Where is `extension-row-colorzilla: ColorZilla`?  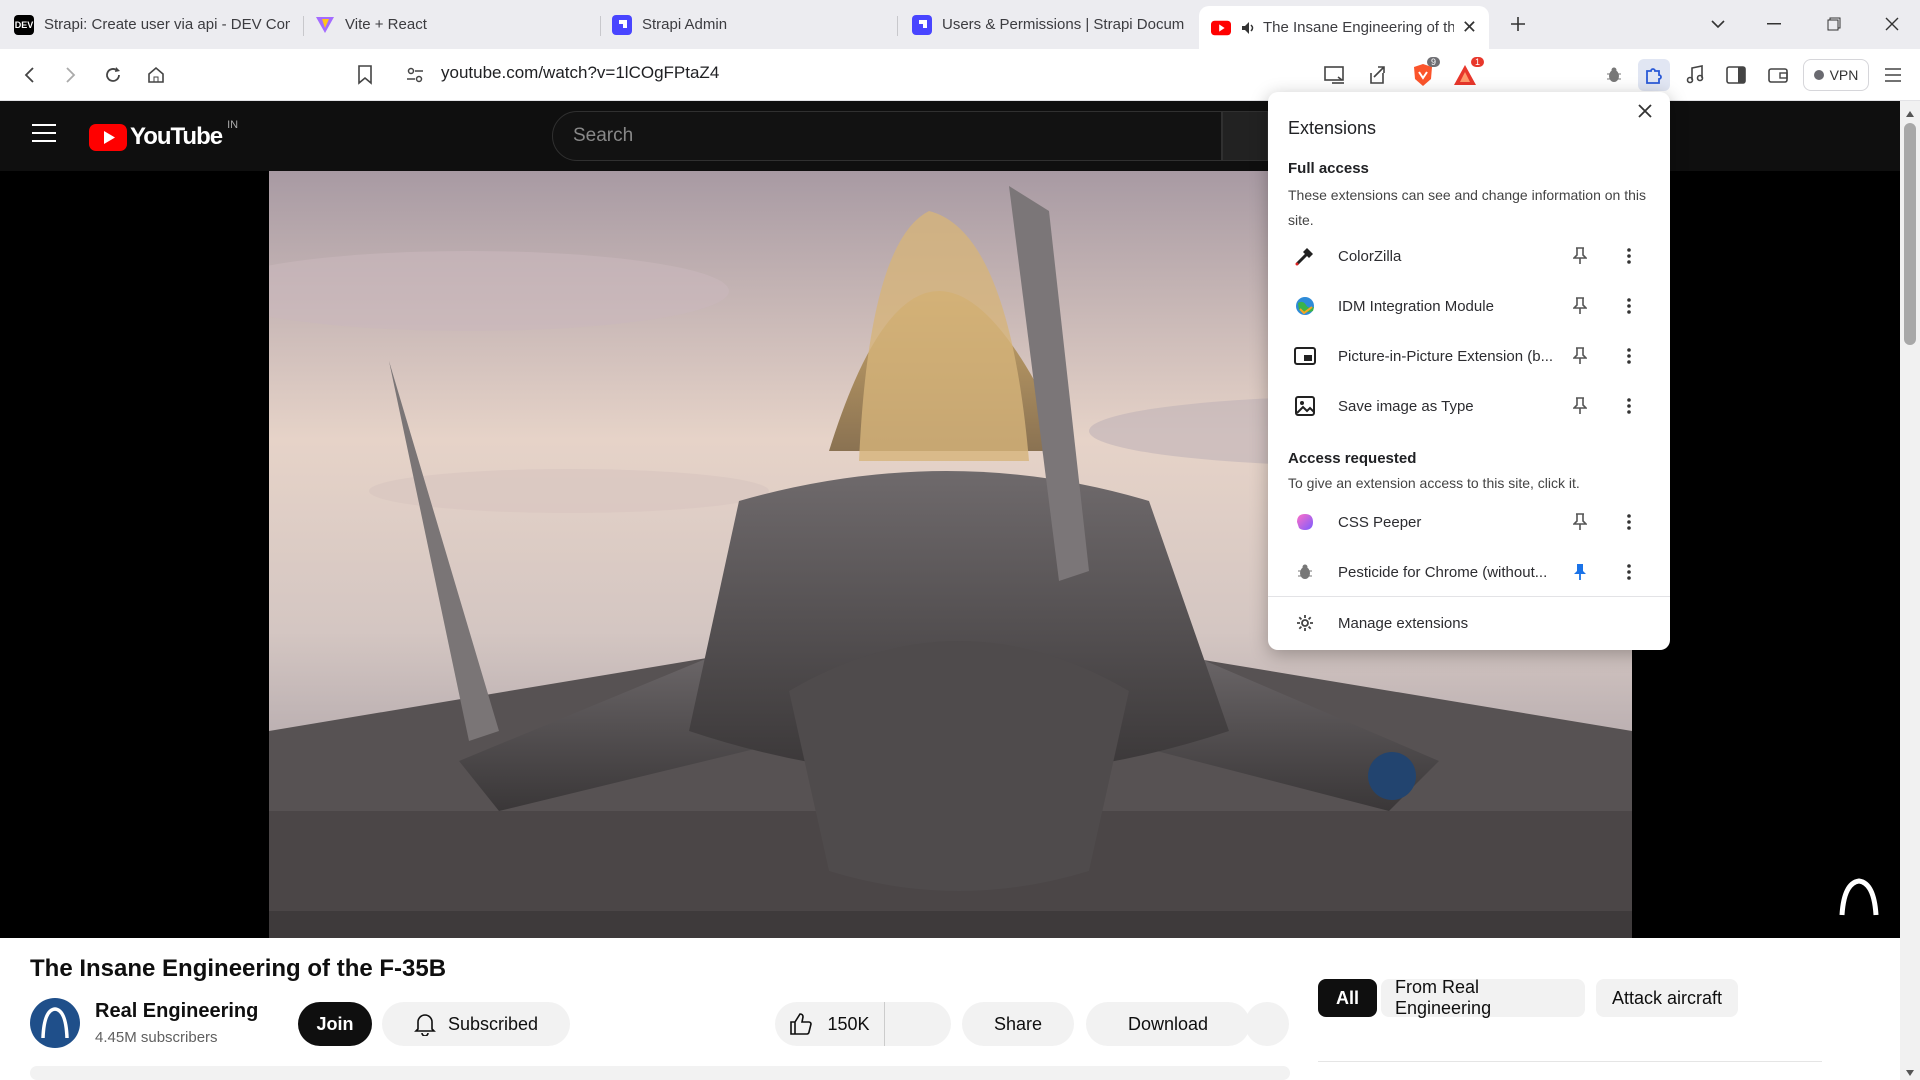
extension-row-colorzilla: ColorZilla is located at coordinates (1469, 256).